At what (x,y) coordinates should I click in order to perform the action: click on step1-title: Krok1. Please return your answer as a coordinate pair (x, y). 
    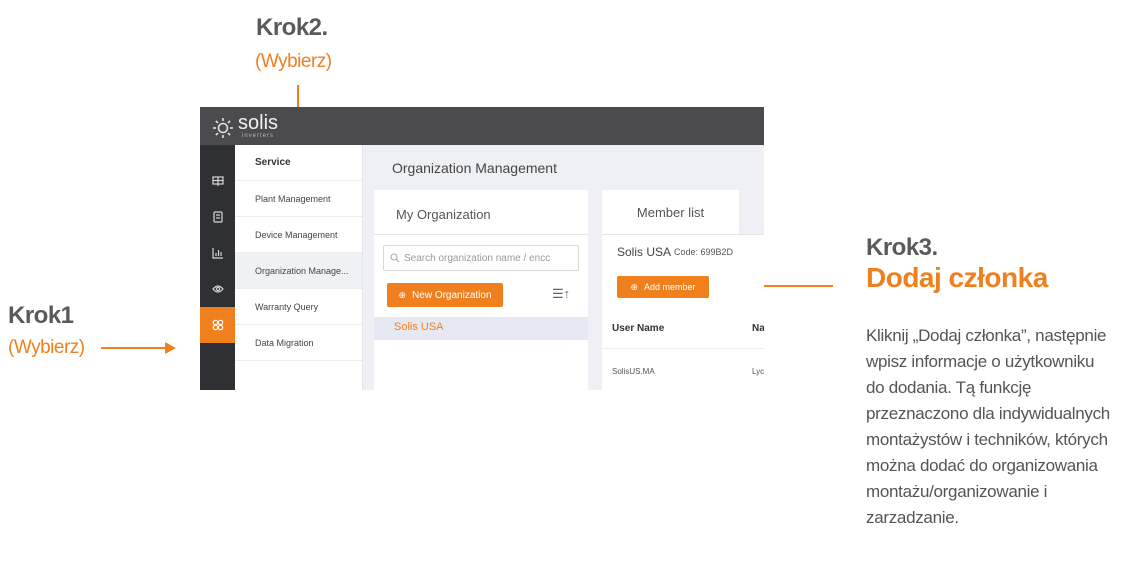
    Looking at the image, I should click on (41, 315).